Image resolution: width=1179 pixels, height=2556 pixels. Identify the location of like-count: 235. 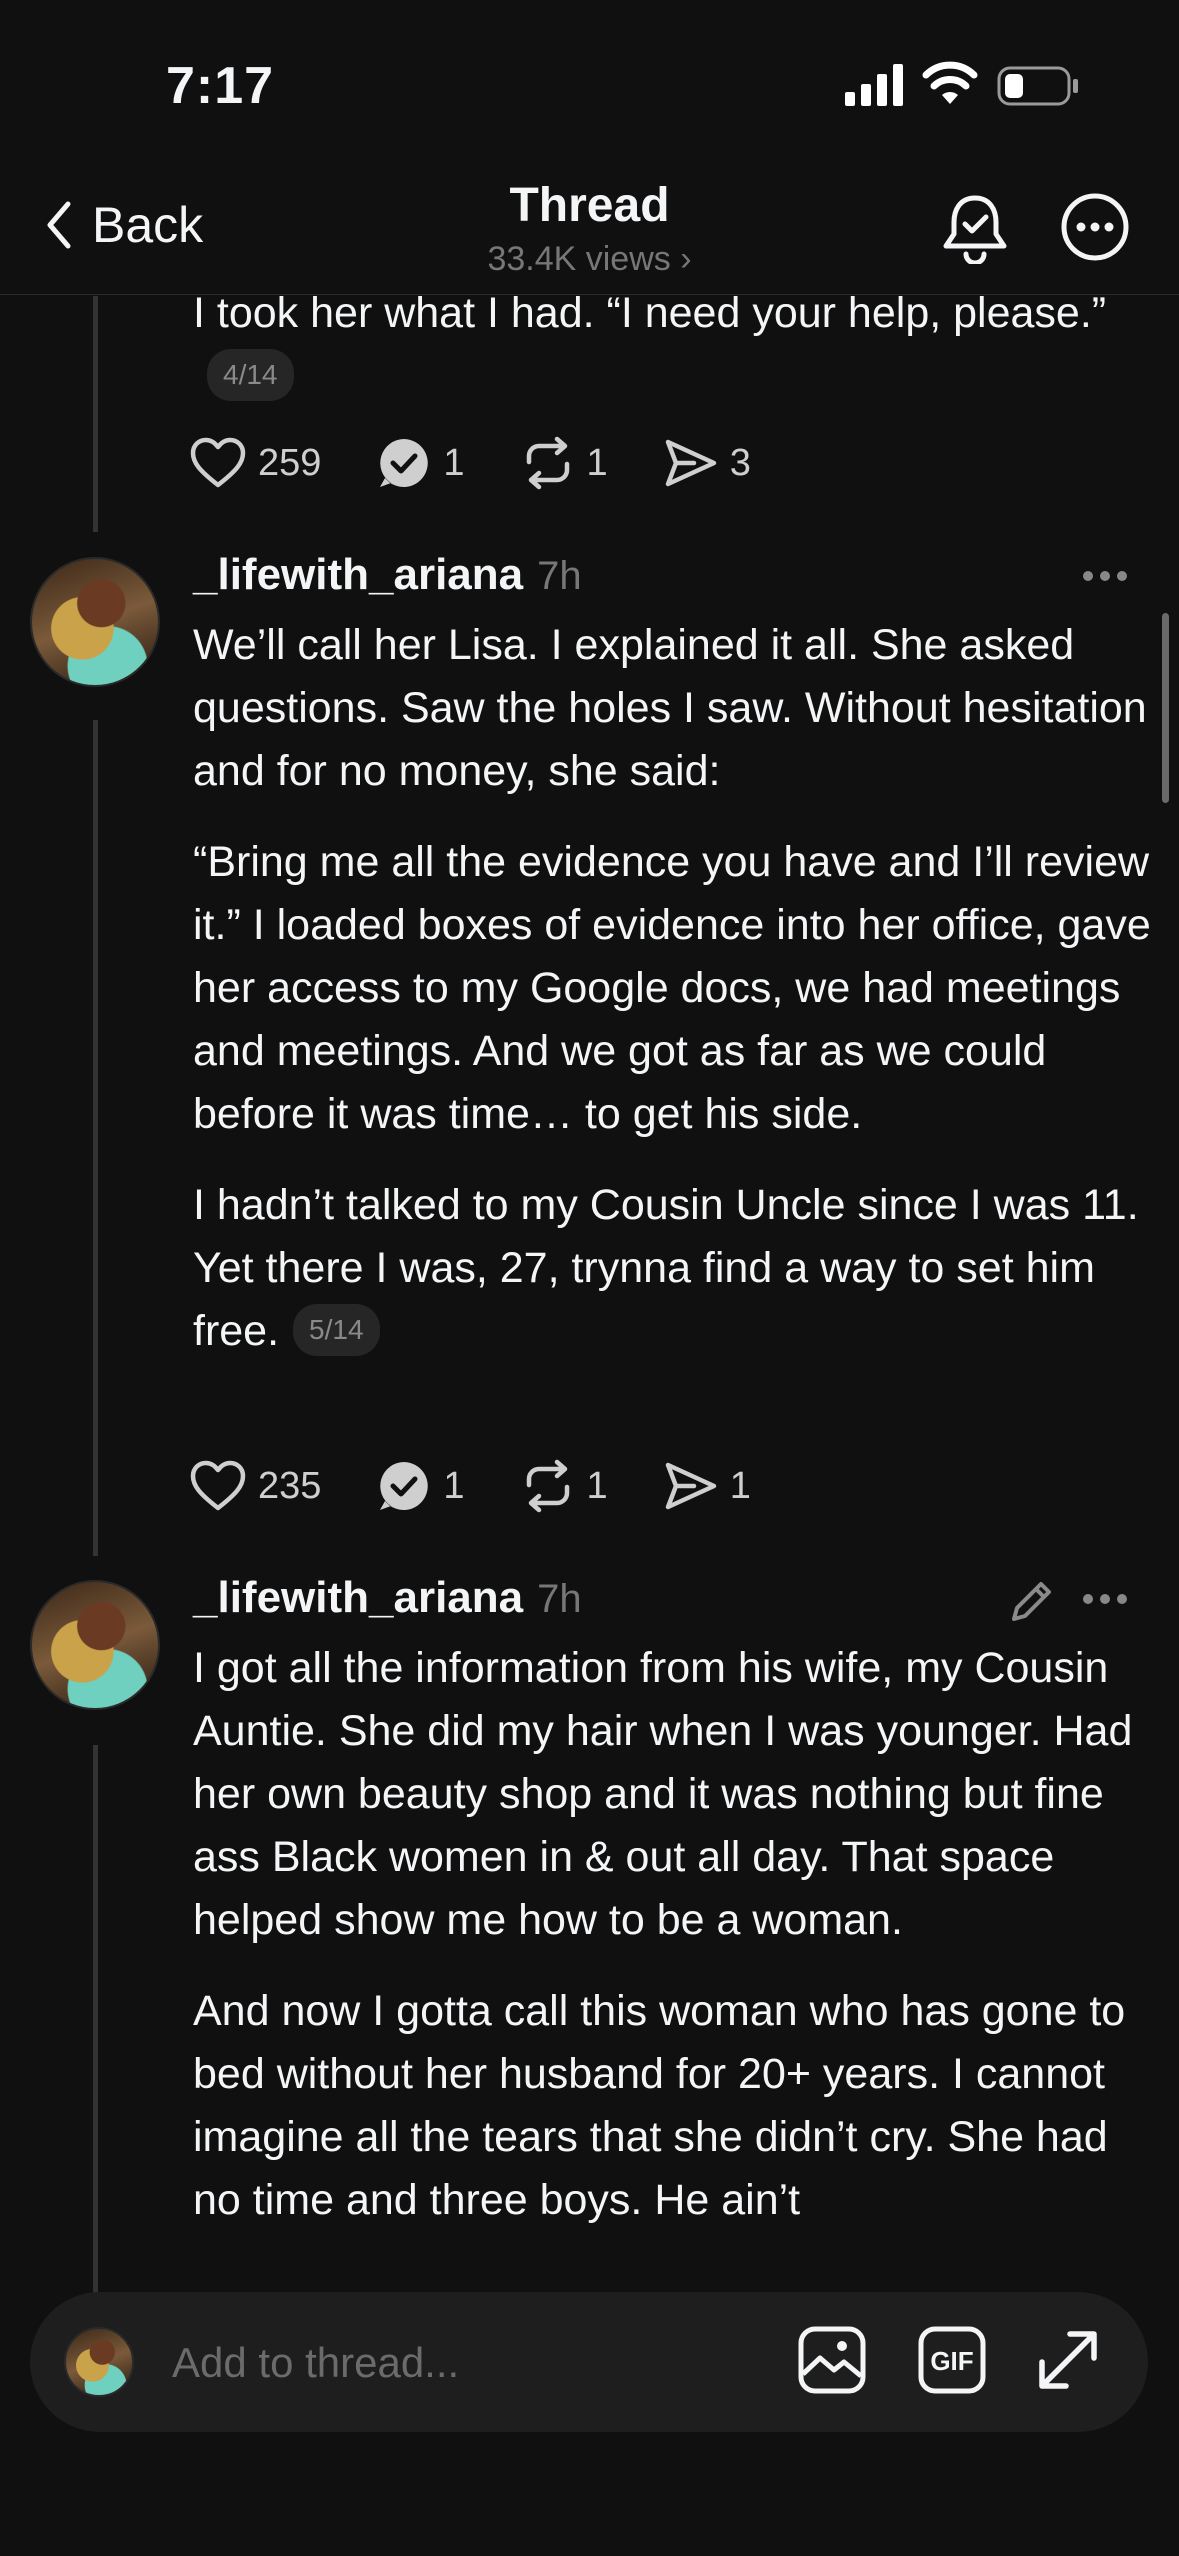
(290, 1485).